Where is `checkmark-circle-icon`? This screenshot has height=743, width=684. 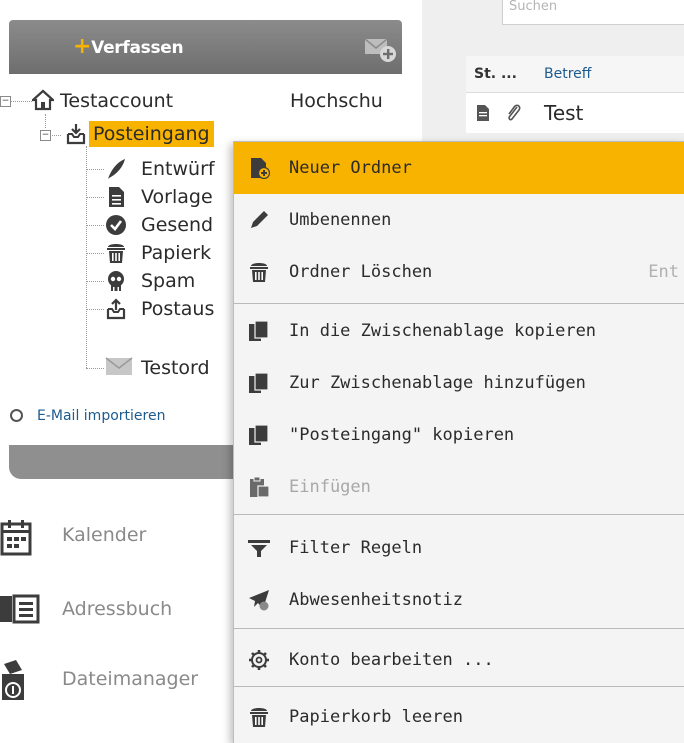 checkmark-circle-icon is located at coordinates (116, 225).